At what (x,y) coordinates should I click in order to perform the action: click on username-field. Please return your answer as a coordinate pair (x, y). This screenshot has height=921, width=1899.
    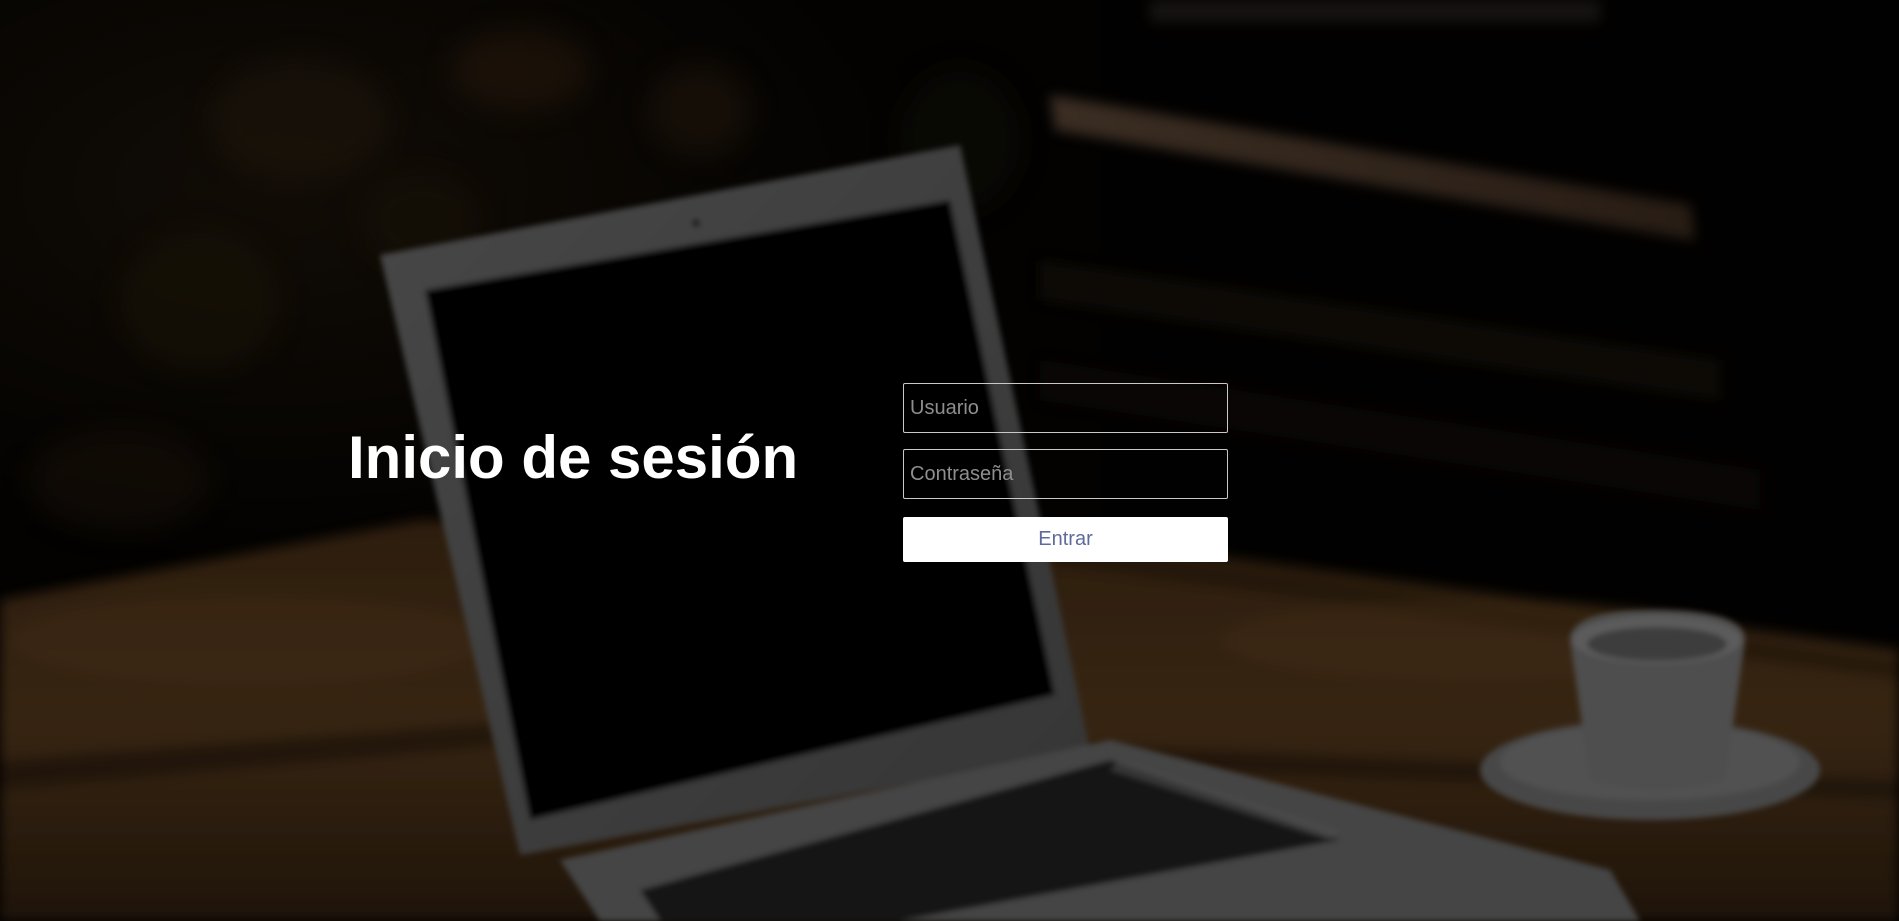
    Looking at the image, I should click on (1065, 408).